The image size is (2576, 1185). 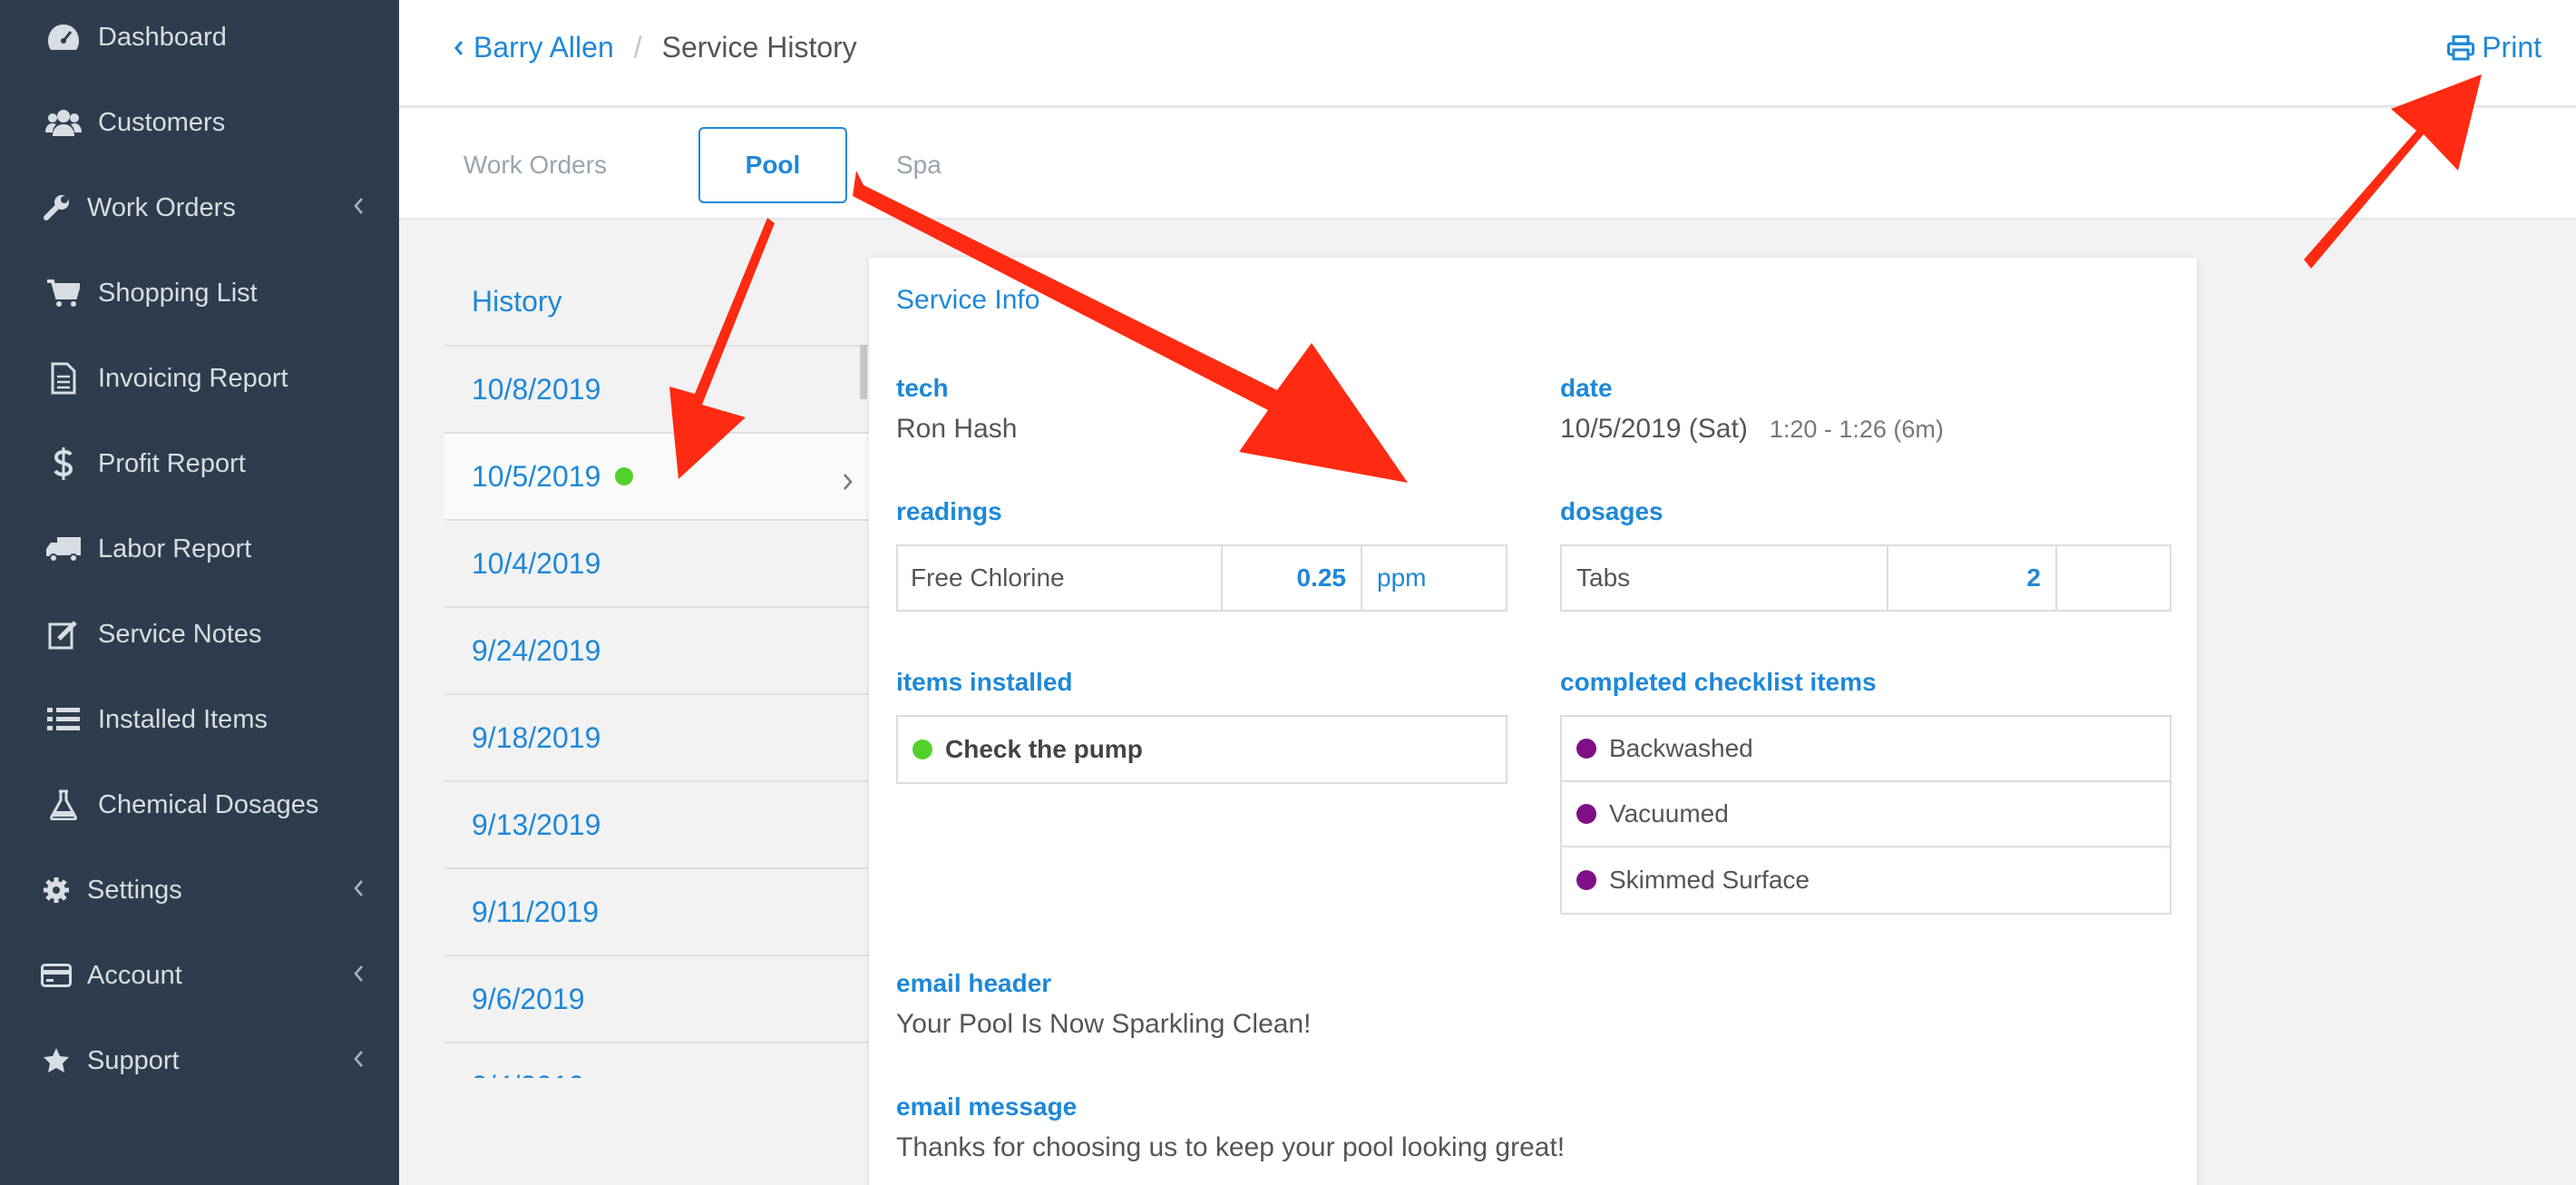 I want to click on sidebar-item-label: Dashboard, so click(x=162, y=37).